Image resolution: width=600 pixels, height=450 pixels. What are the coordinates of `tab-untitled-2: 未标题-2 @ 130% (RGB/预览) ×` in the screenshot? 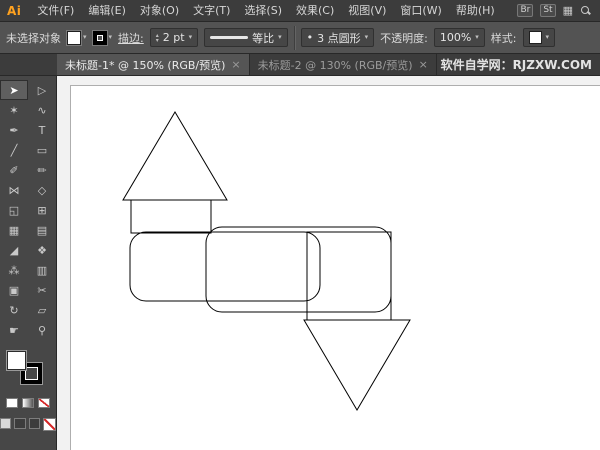 It's located at (343, 64).